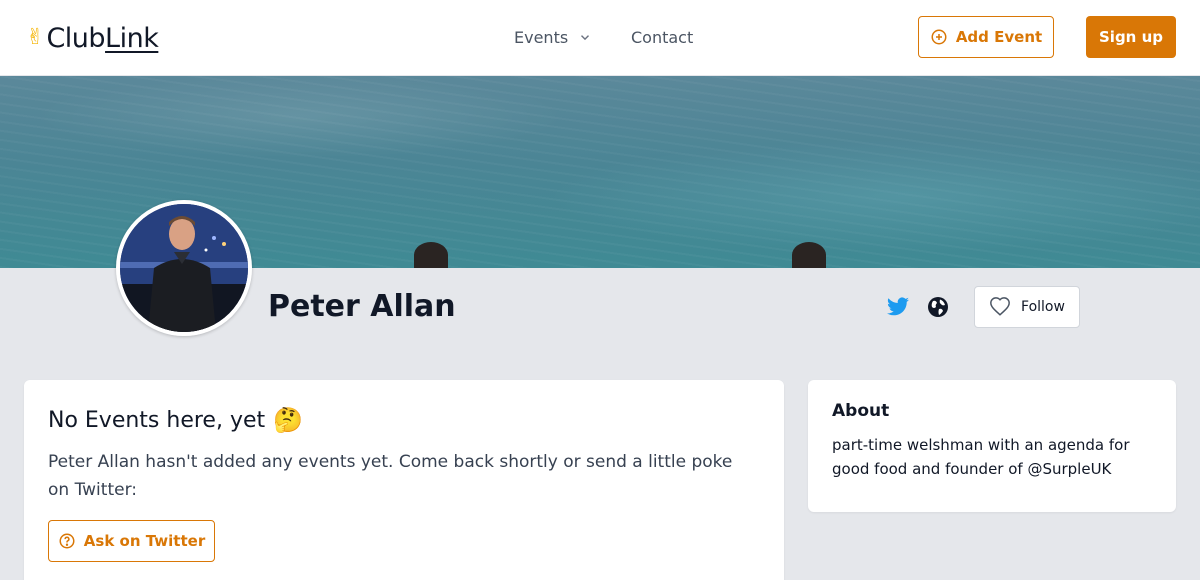 The image size is (1200, 580). What do you see at coordinates (1043, 307) in the screenshot?
I see `follow-label: Follow` at bounding box center [1043, 307].